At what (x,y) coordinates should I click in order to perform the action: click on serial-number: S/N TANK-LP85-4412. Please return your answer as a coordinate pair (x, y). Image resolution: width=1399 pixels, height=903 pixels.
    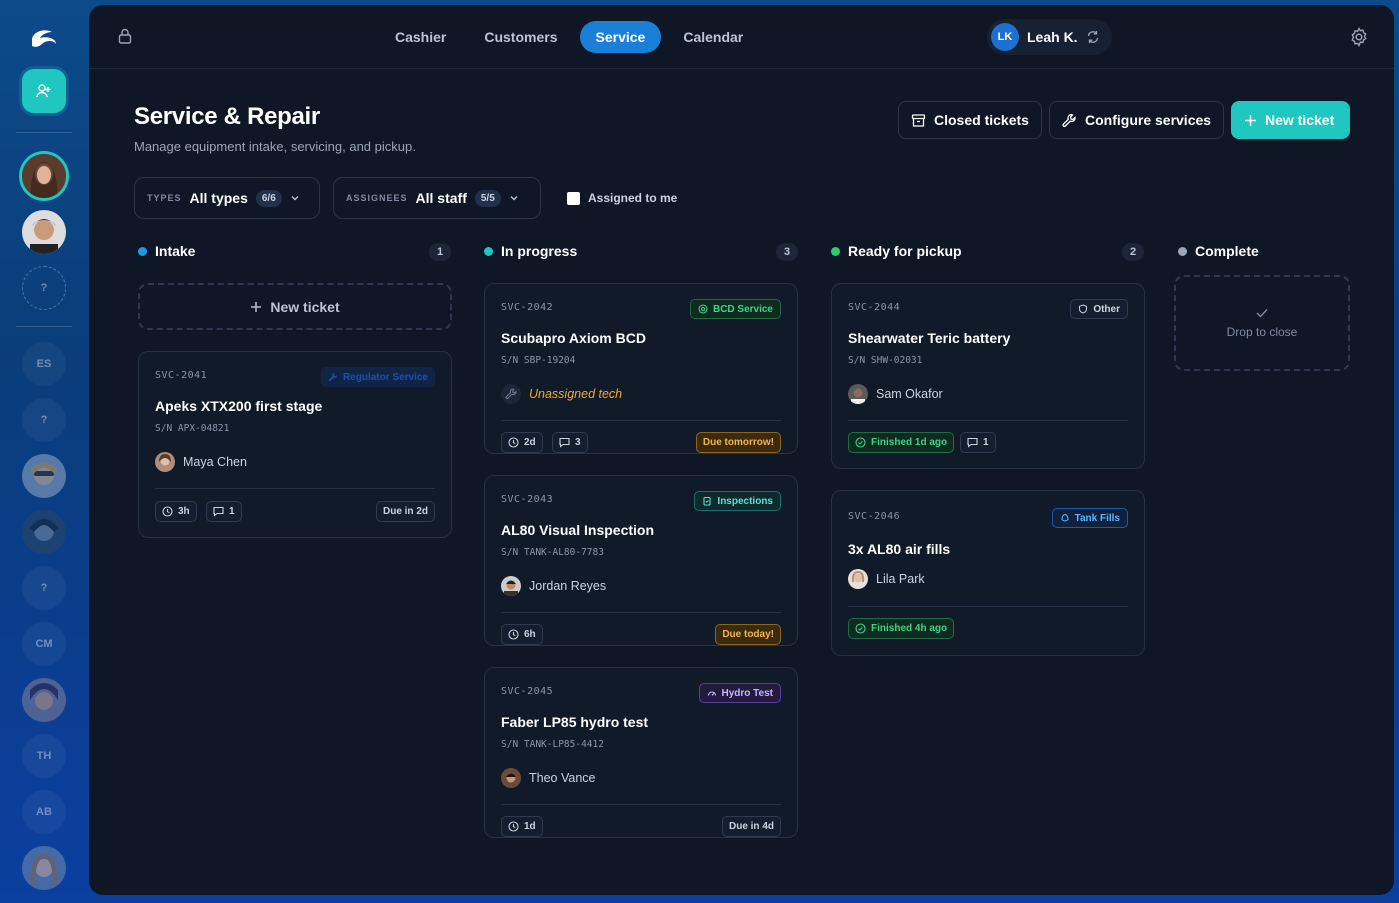
    Looking at the image, I should click on (552, 744).